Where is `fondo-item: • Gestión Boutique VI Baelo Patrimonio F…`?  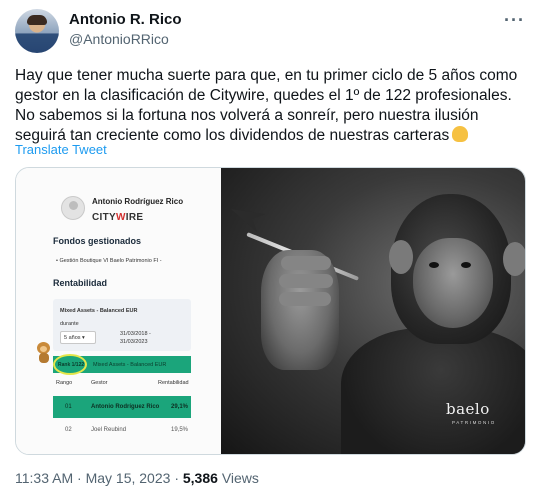
fondo-item: • Gestión Boutique VI Baelo Patrimonio F… is located at coordinates (109, 261).